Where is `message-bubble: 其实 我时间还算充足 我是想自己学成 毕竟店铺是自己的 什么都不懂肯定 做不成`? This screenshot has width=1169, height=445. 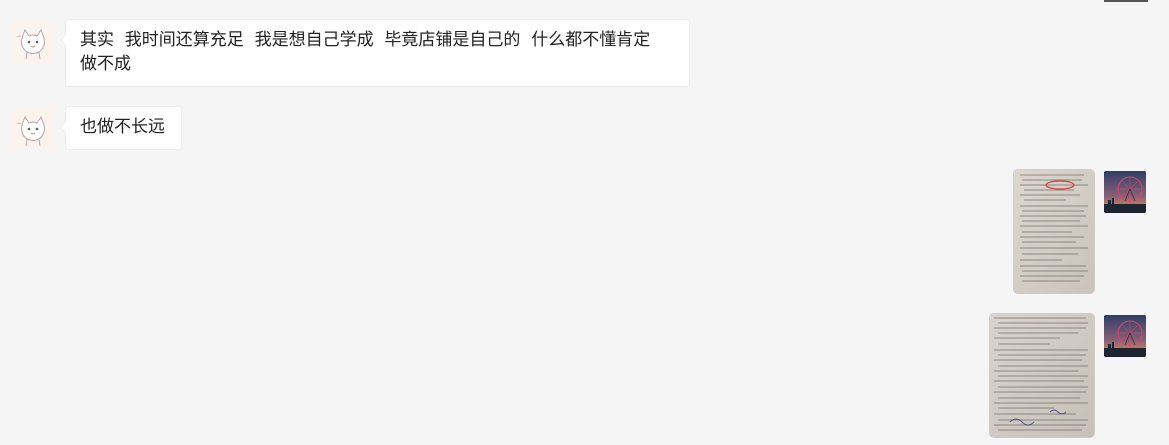 message-bubble: 其实 我时间还算充足 我是想自己学成 毕竟店铺是自己的 什么都不懂肯定 做不成 is located at coordinates (375, 53).